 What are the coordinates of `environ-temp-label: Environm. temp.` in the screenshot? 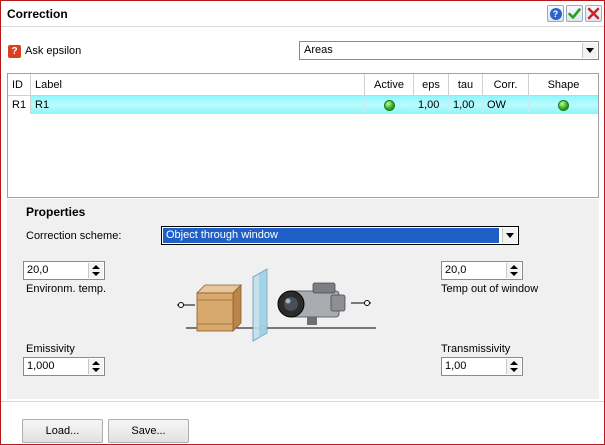 It's located at (66, 289).